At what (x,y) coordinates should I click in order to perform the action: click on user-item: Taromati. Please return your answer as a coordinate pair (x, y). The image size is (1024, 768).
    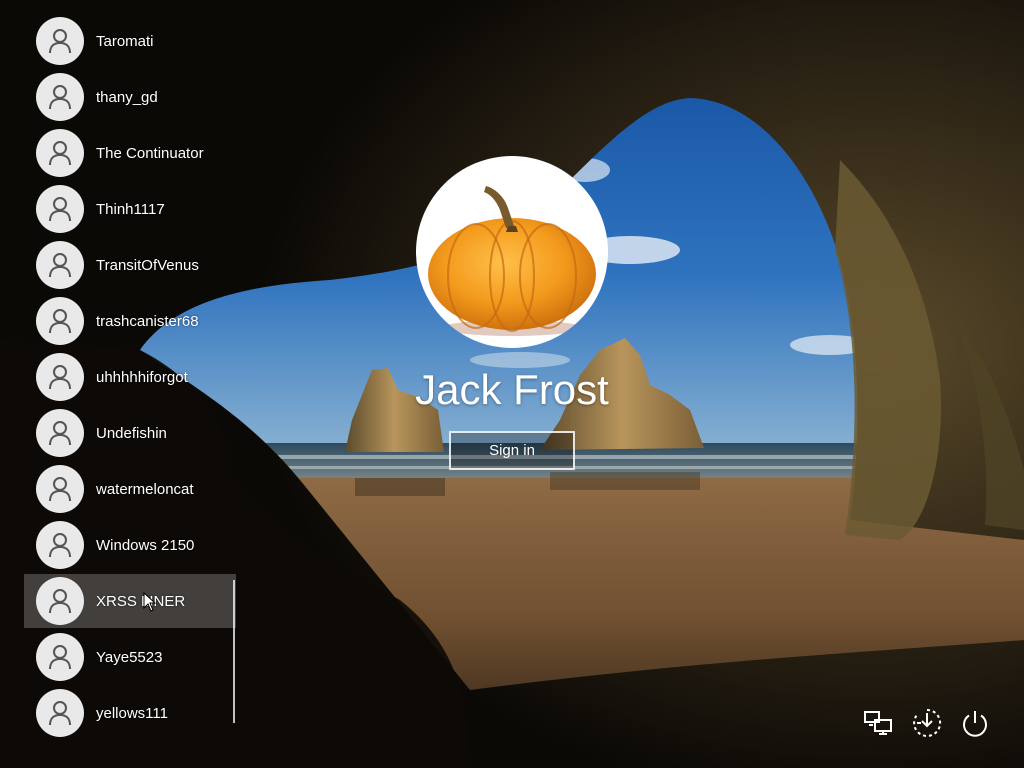
    Looking at the image, I should click on (130, 42).